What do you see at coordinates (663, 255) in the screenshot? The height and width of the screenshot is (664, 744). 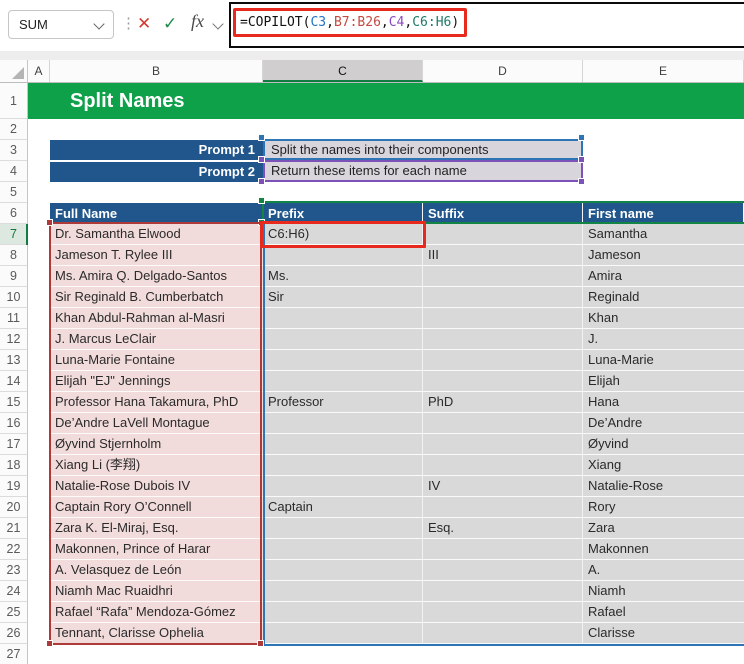 I see `first-name-cell-r8: Jameson` at bounding box center [663, 255].